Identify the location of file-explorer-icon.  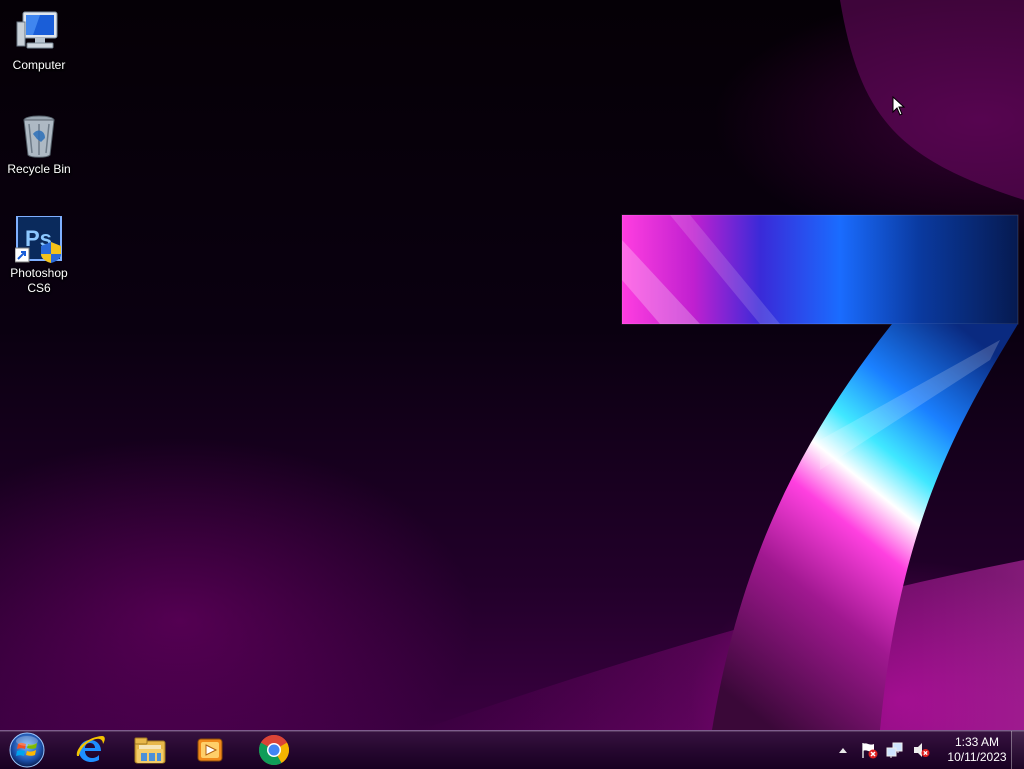
(150, 750).